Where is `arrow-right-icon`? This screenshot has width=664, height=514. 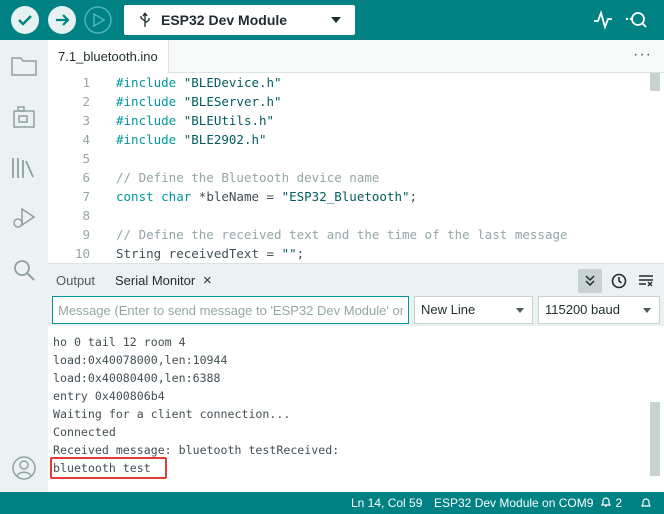 arrow-right-icon is located at coordinates (63, 20).